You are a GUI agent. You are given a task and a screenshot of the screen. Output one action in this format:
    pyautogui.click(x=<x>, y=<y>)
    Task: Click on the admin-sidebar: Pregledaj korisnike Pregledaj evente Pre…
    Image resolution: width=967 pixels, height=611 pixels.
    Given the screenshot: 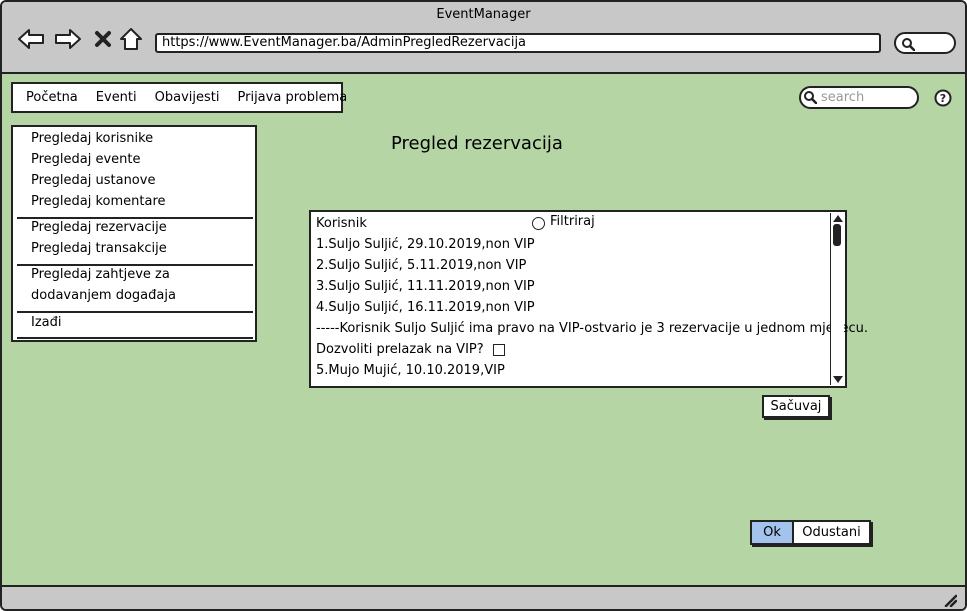 What is the action you would take?
    pyautogui.click(x=134, y=233)
    